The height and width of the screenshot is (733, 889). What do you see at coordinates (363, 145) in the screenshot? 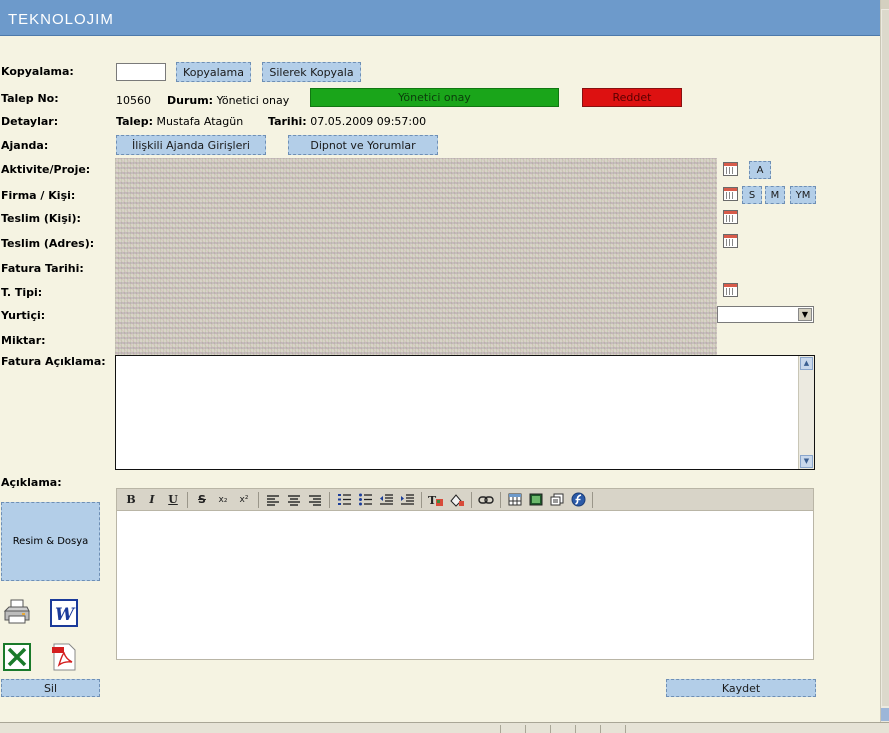
I see `dipnot-yorumlar-button: Dipnot ve Yorumlar` at bounding box center [363, 145].